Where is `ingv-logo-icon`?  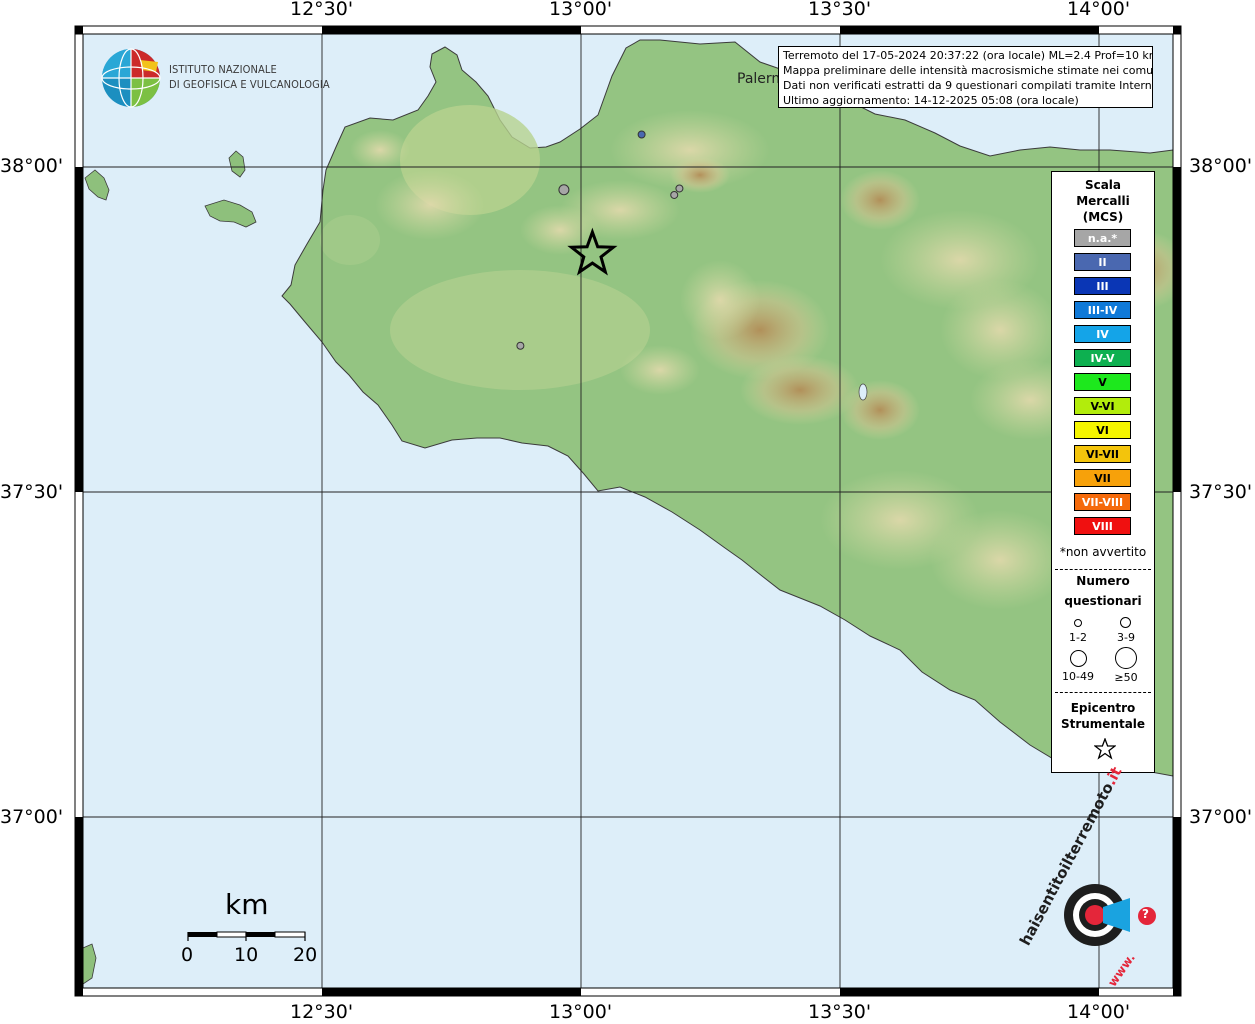
ingv-logo-icon is located at coordinates (131, 78).